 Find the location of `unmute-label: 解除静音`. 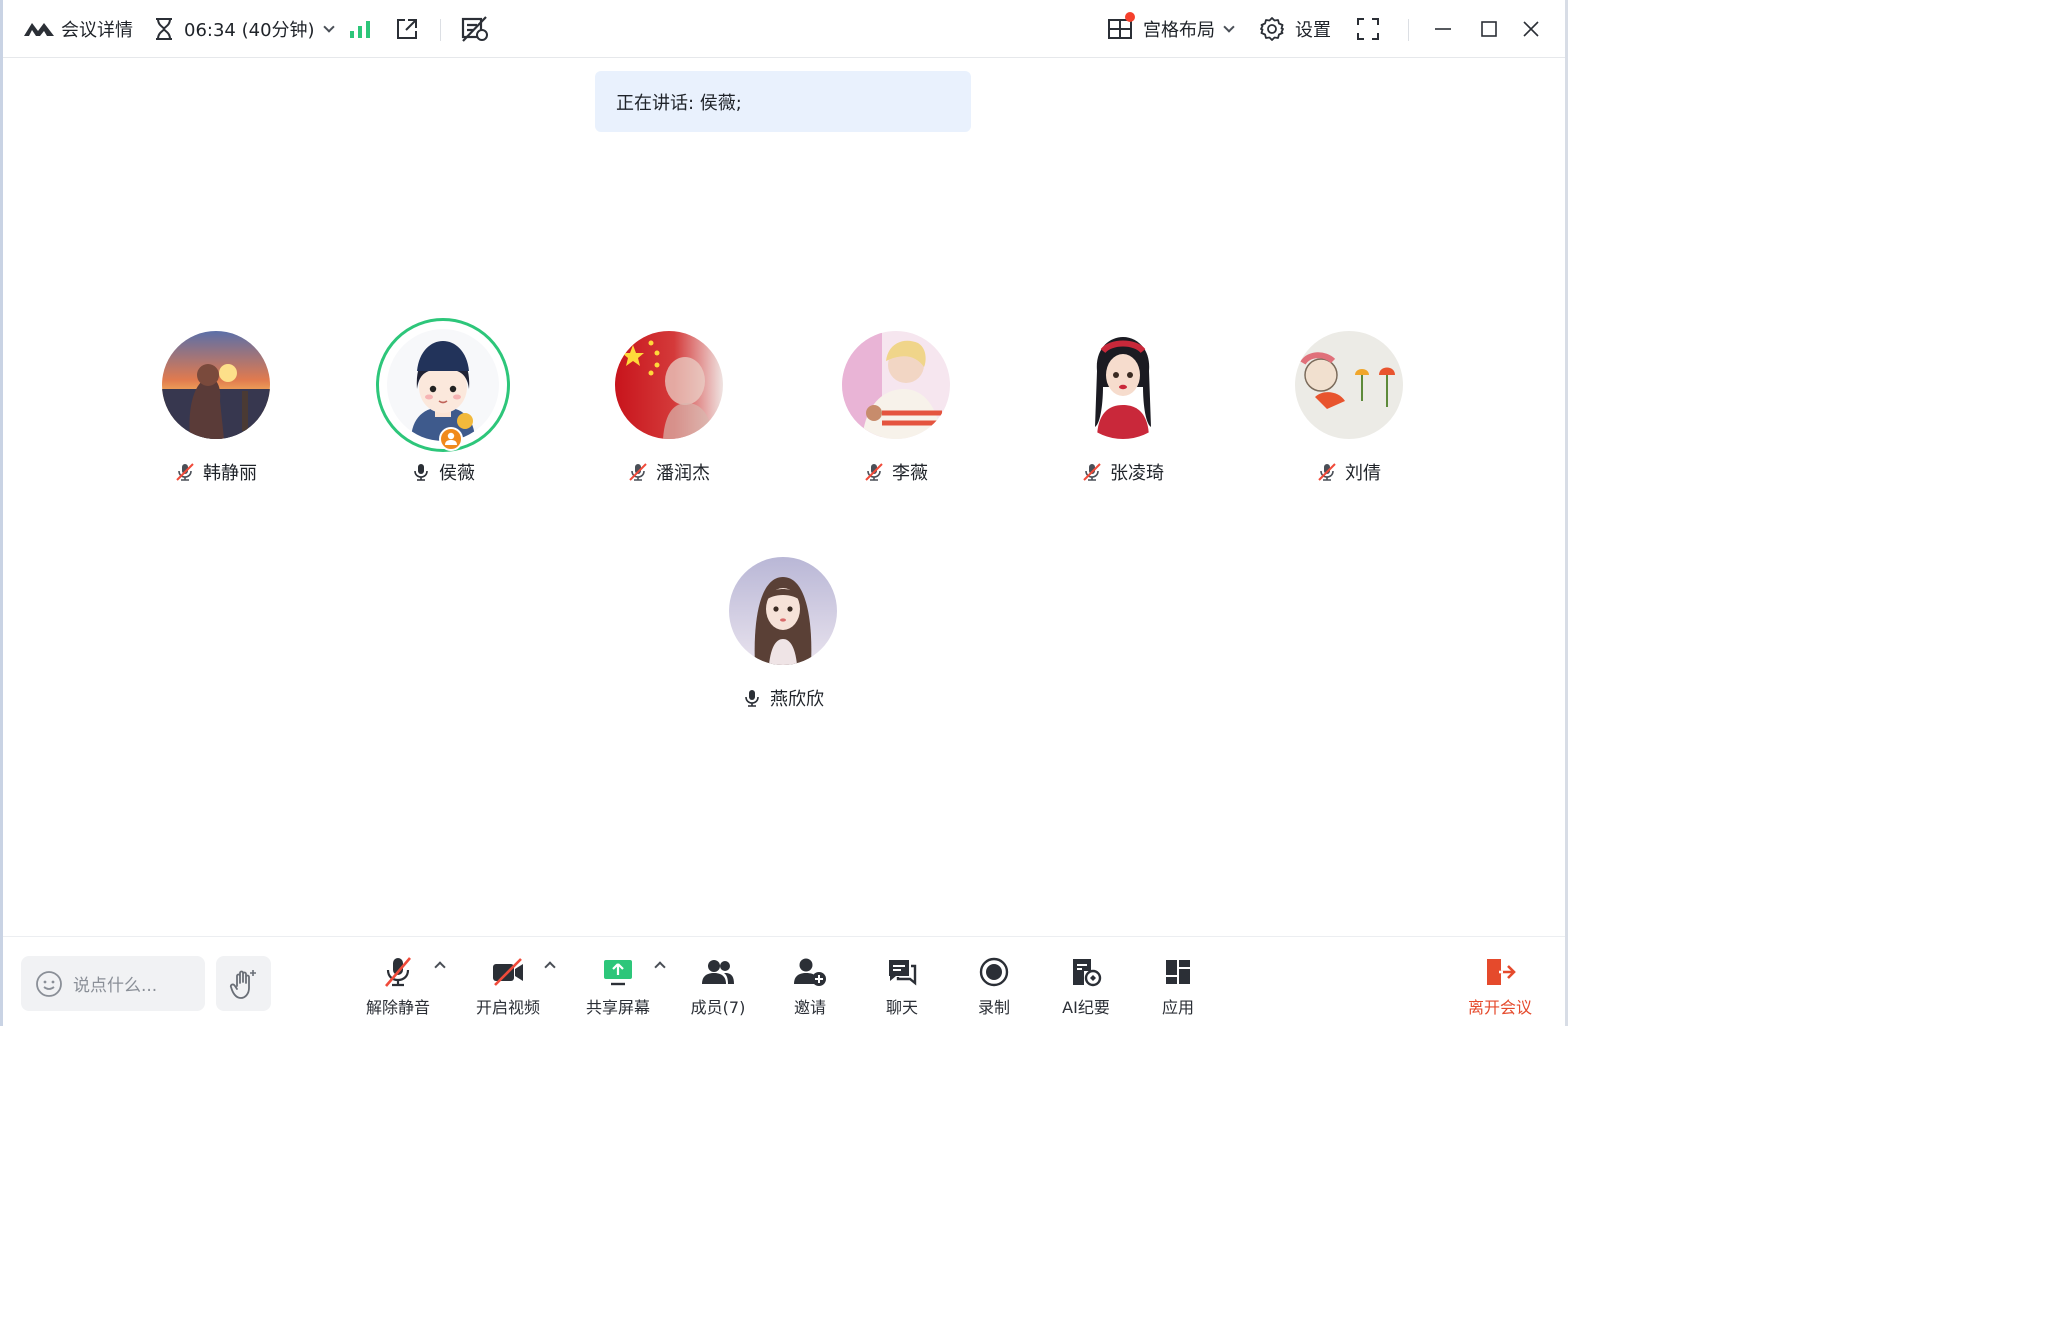

unmute-label: 解除静音 is located at coordinates (397, 1007).